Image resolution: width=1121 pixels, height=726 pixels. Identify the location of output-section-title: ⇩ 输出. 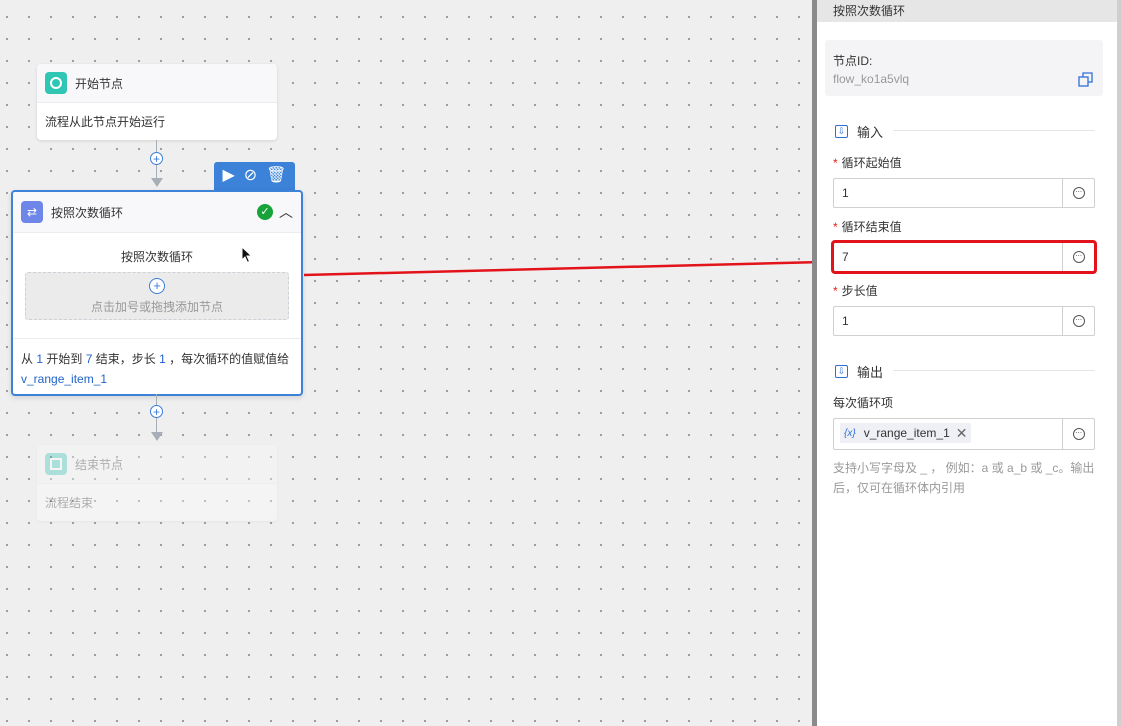
(859, 371).